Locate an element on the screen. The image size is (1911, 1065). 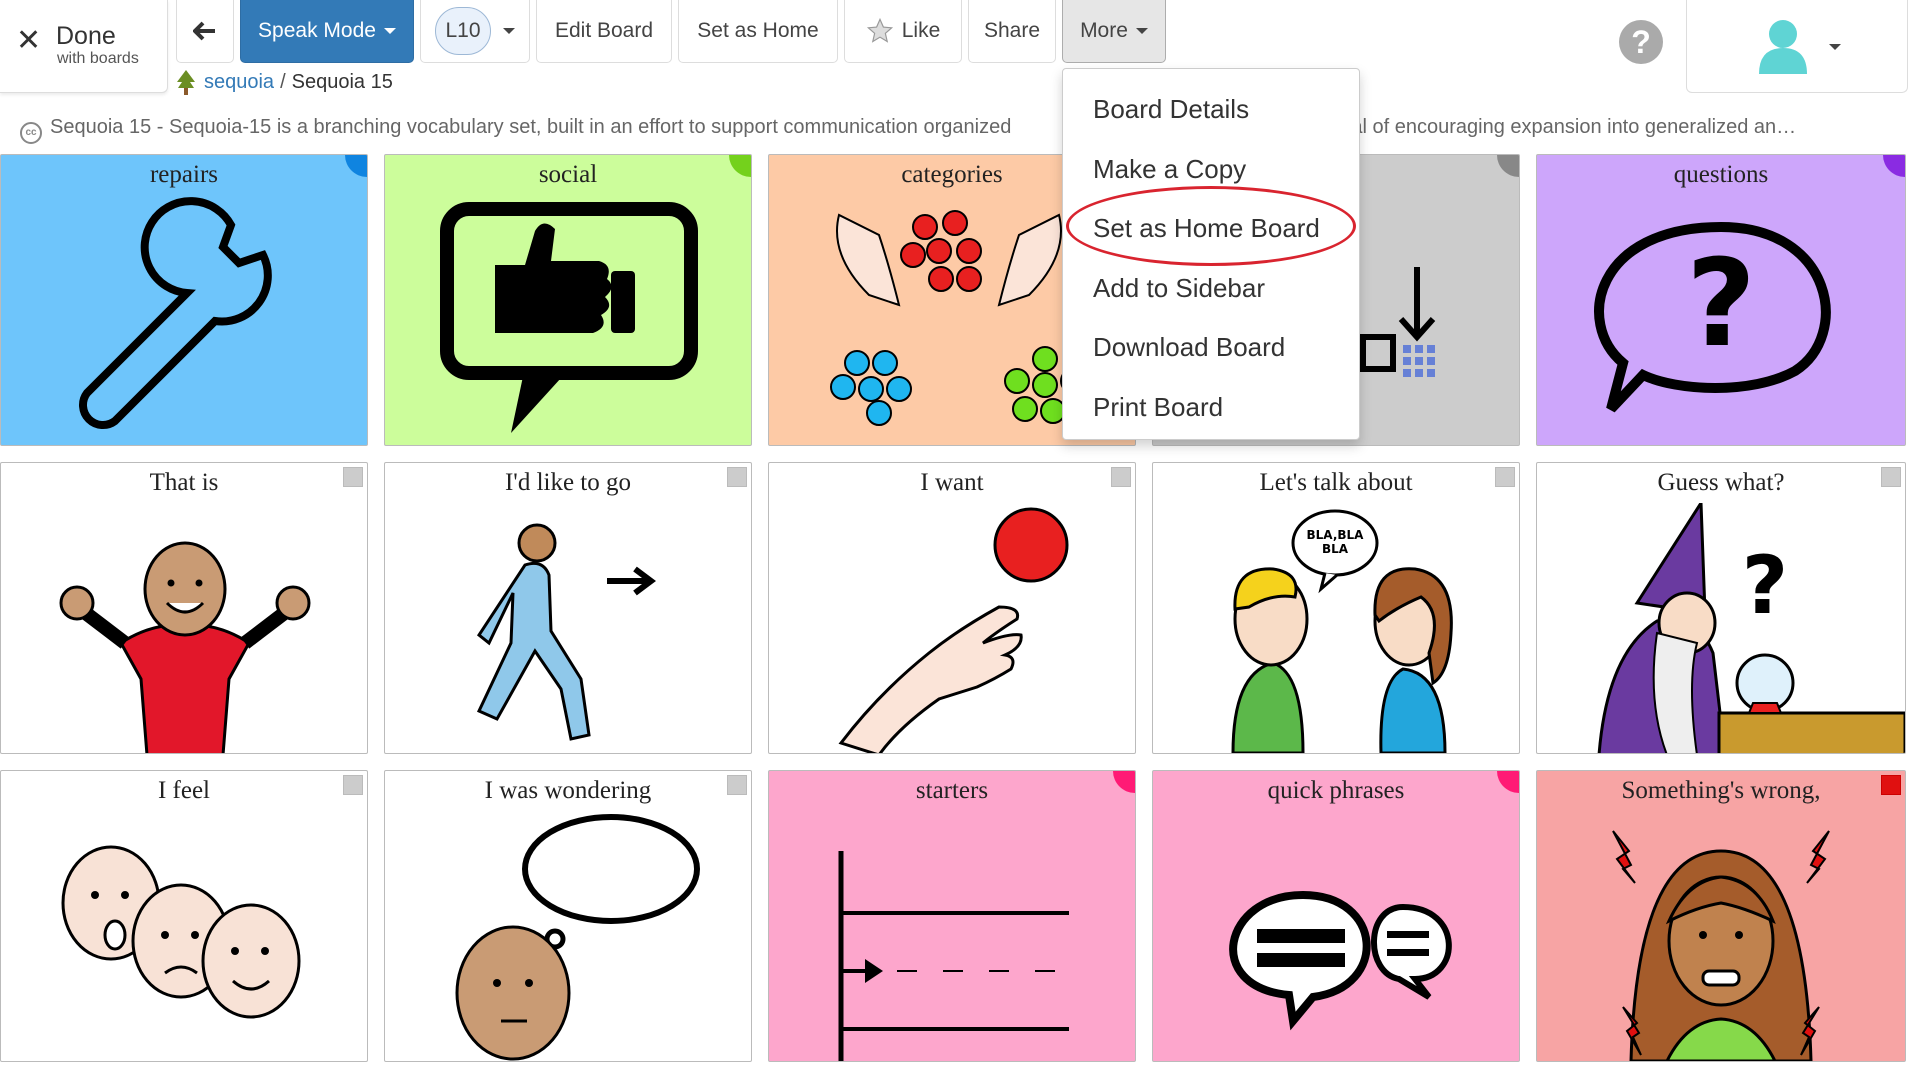
star-icon is located at coordinates (879, 30).